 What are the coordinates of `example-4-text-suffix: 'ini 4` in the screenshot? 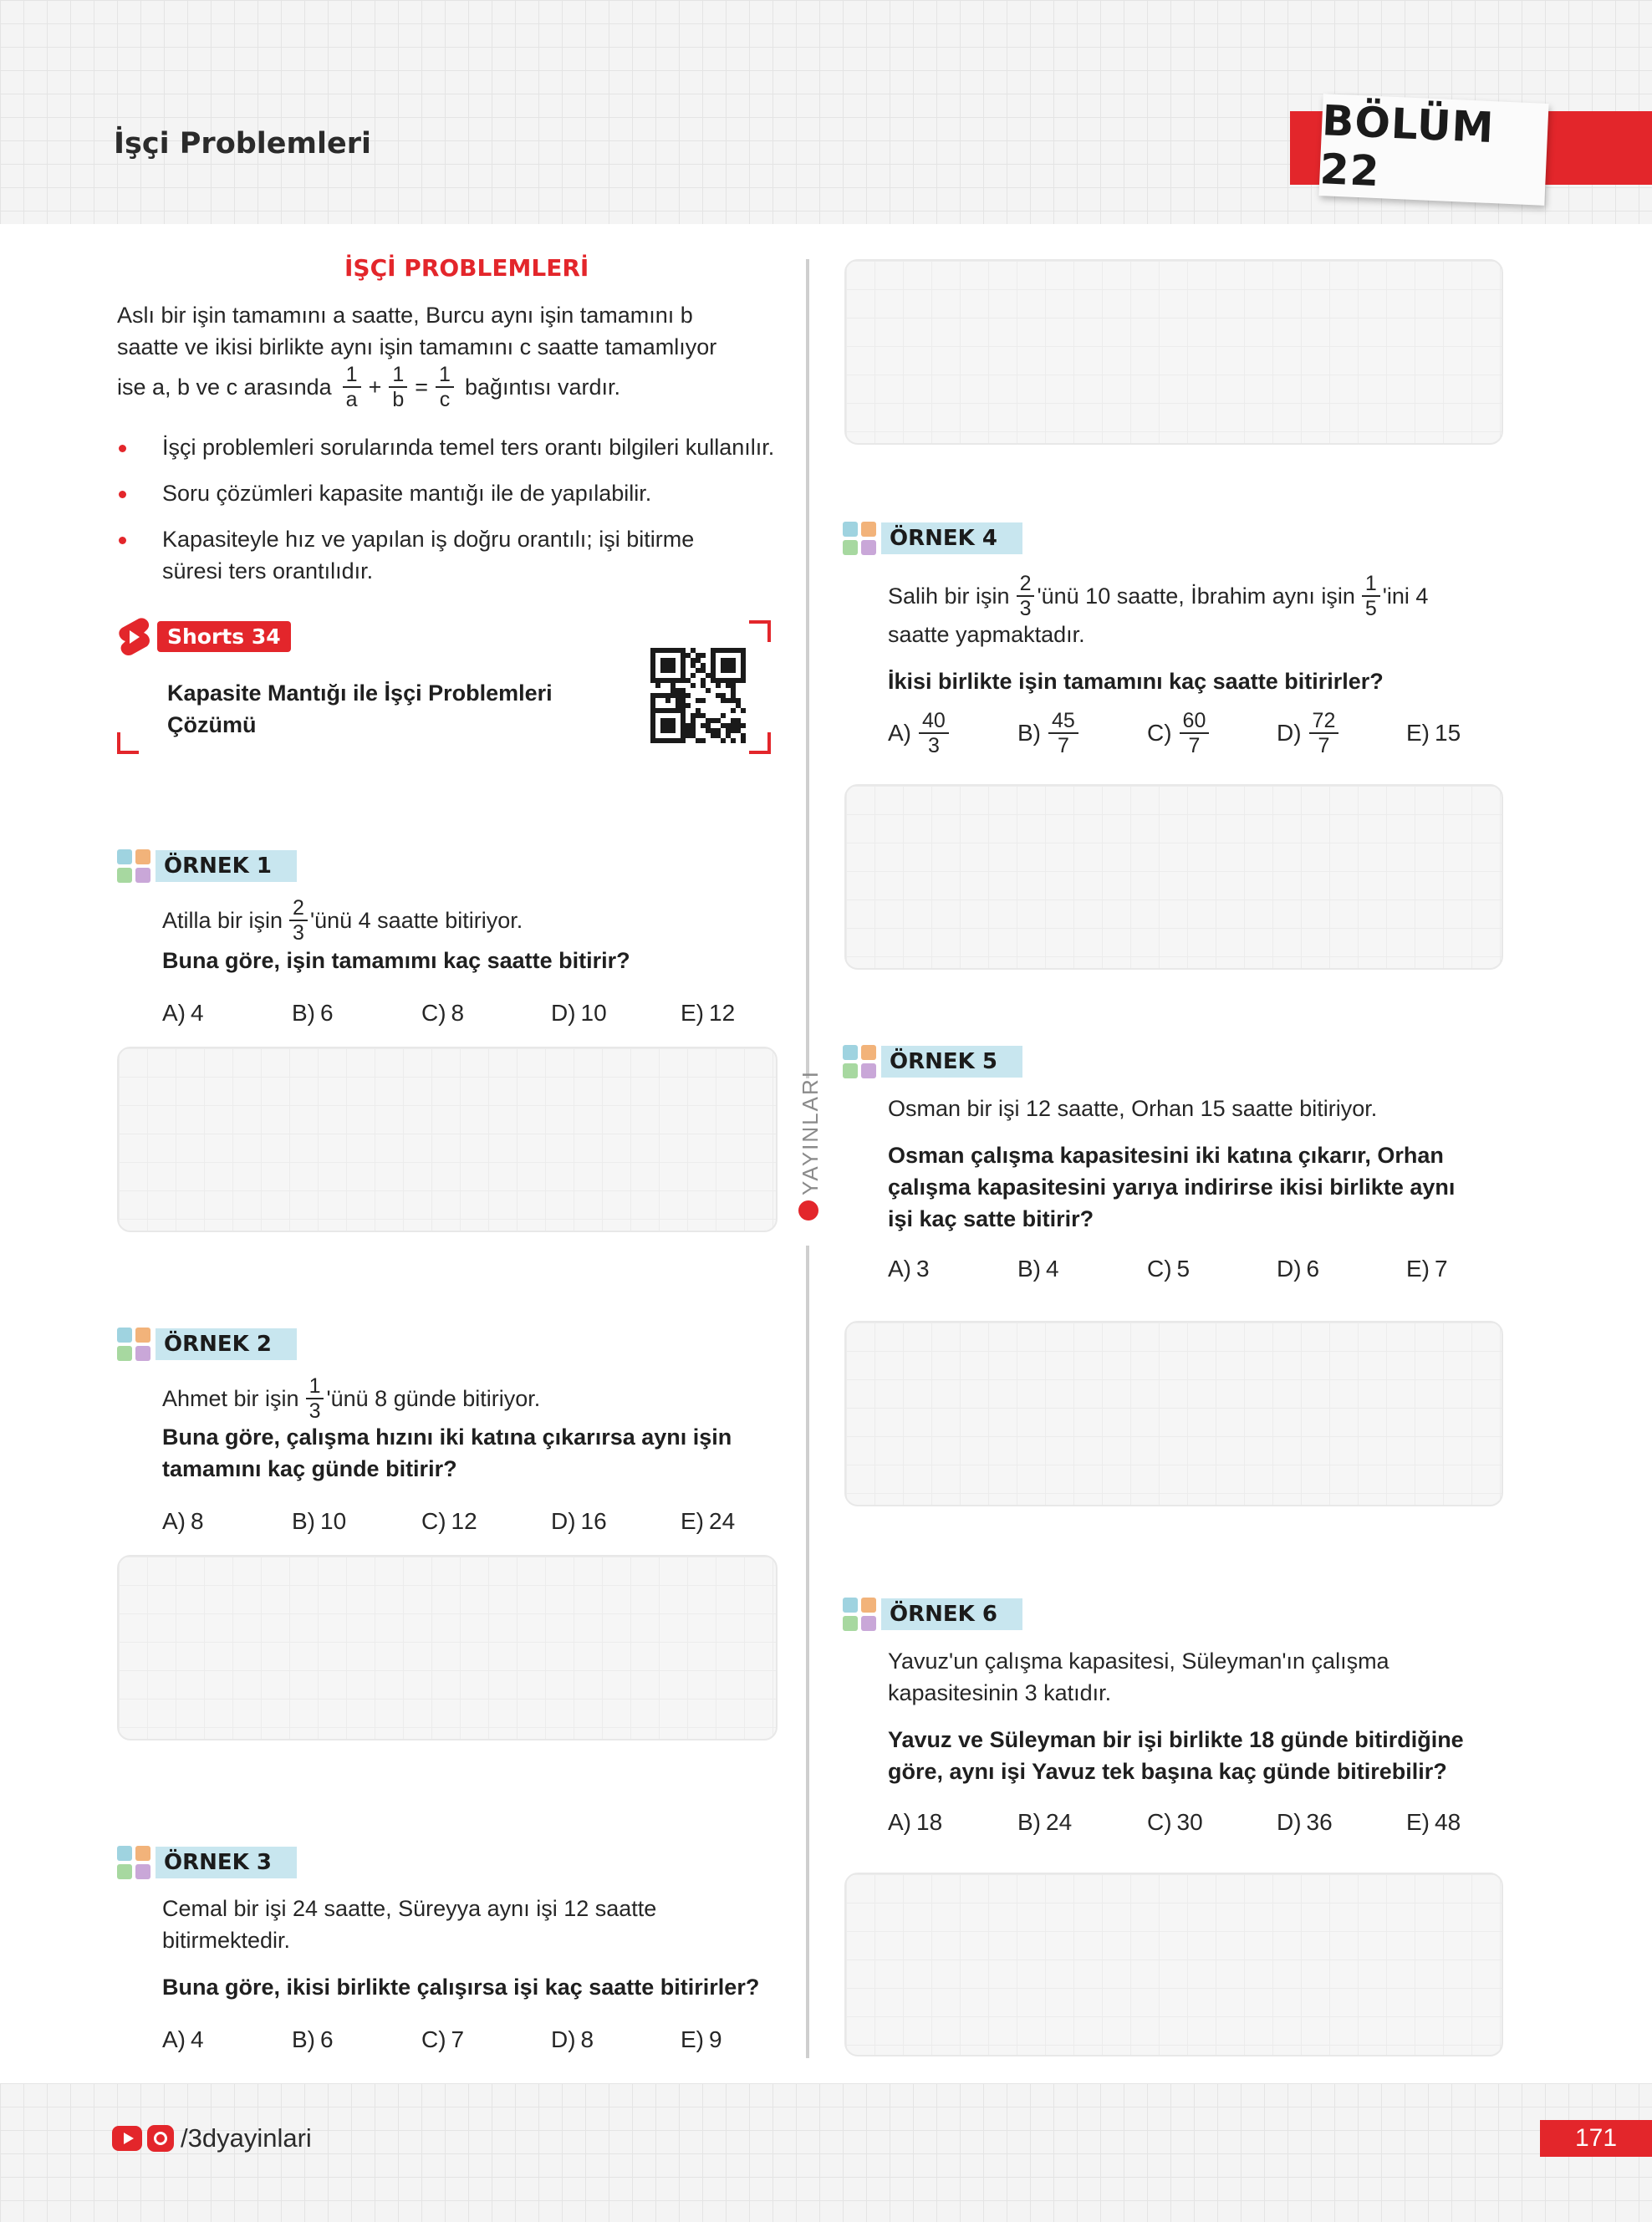 It's located at (1405, 596).